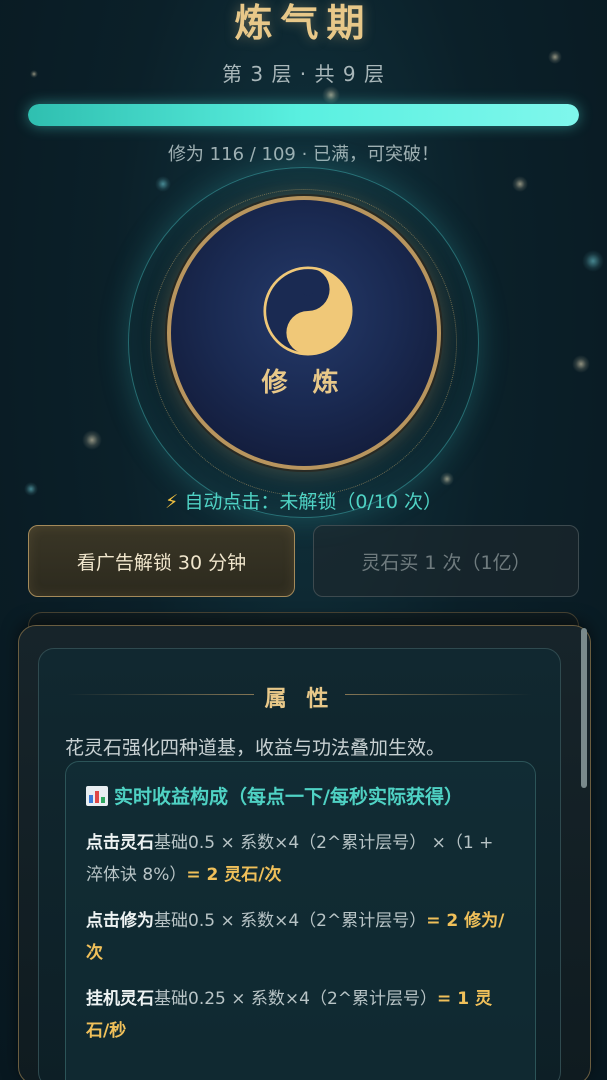 Image resolution: width=607 pixels, height=1080 pixels. I want to click on panel-description: 花灵石强化四种道基，收益与功法叠加生效。, so click(255, 748).